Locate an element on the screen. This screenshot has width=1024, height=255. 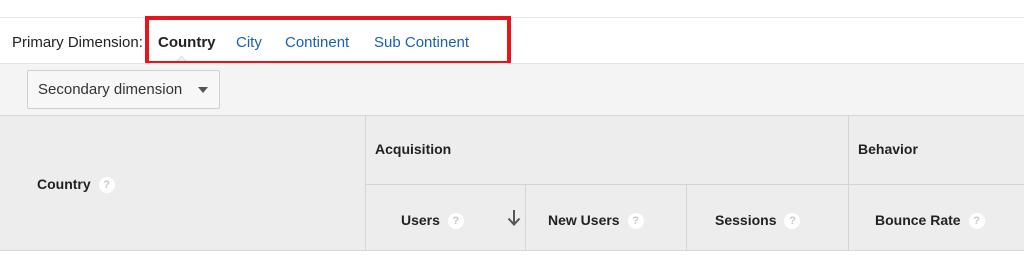
header-sessions-label: Sessions is located at coordinates (746, 220).